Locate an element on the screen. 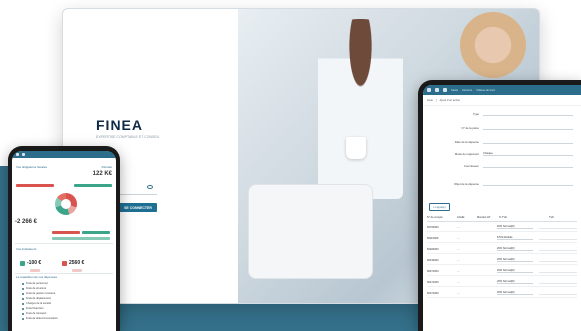 This screenshot has height=331, width=581. main-amount: 122 K€ is located at coordinates (102, 174).